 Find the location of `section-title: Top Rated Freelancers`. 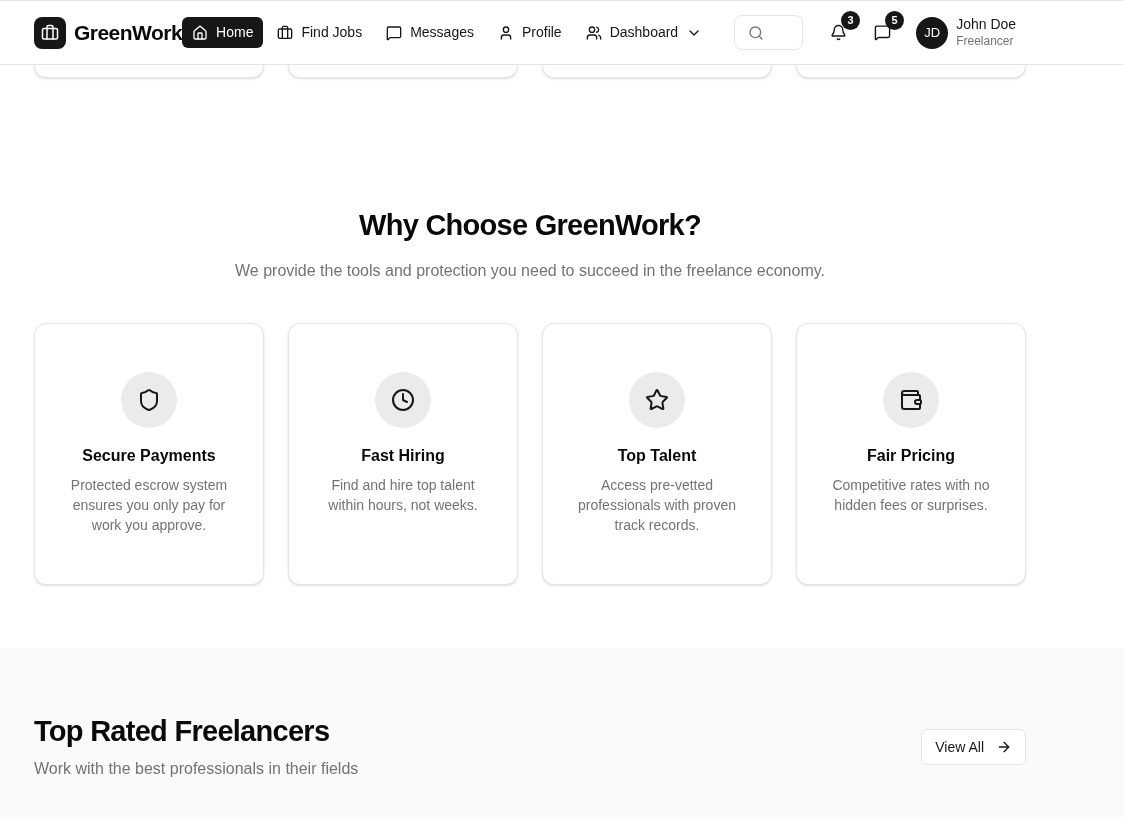

section-title: Top Rated Freelancers is located at coordinates (182, 731).